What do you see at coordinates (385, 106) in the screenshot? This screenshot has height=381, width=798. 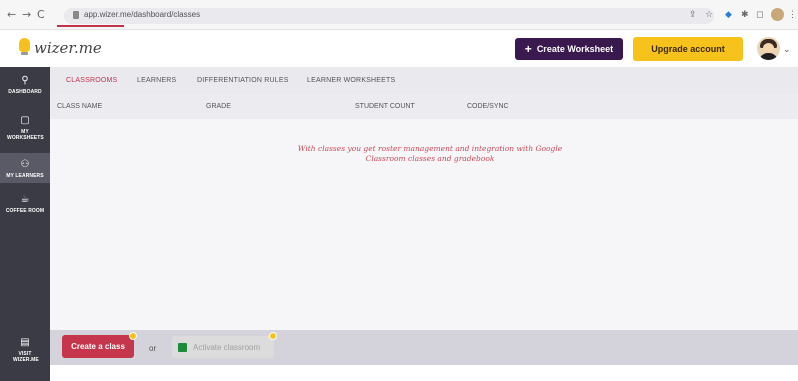 I see `column-student-count: STUDENT COUNT` at bounding box center [385, 106].